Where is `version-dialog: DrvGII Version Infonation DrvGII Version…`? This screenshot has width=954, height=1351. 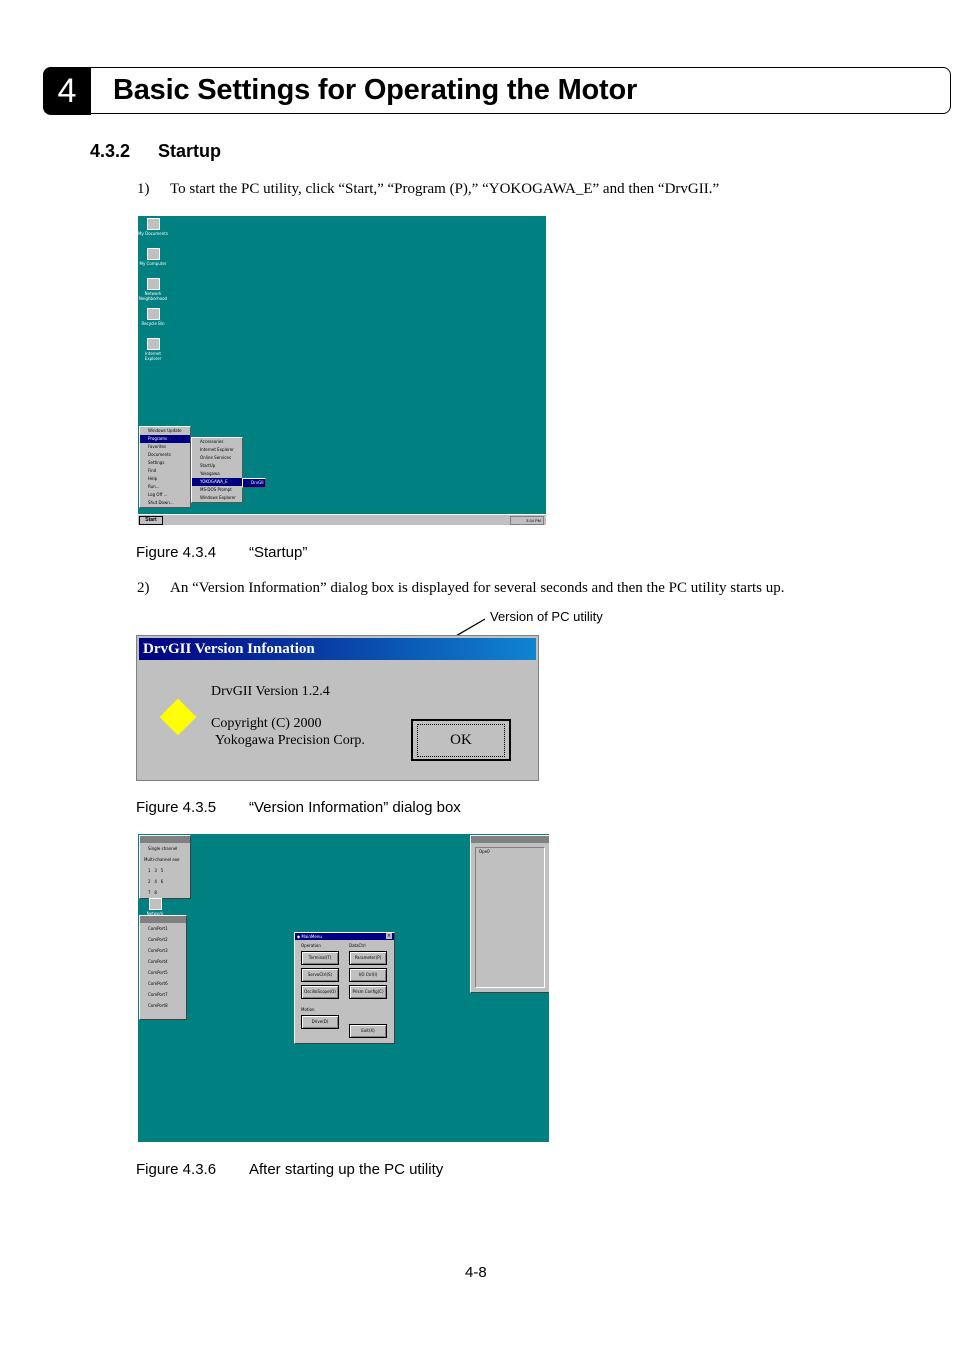
version-dialog: DrvGII Version Infonation DrvGII Version… is located at coordinates (337, 708).